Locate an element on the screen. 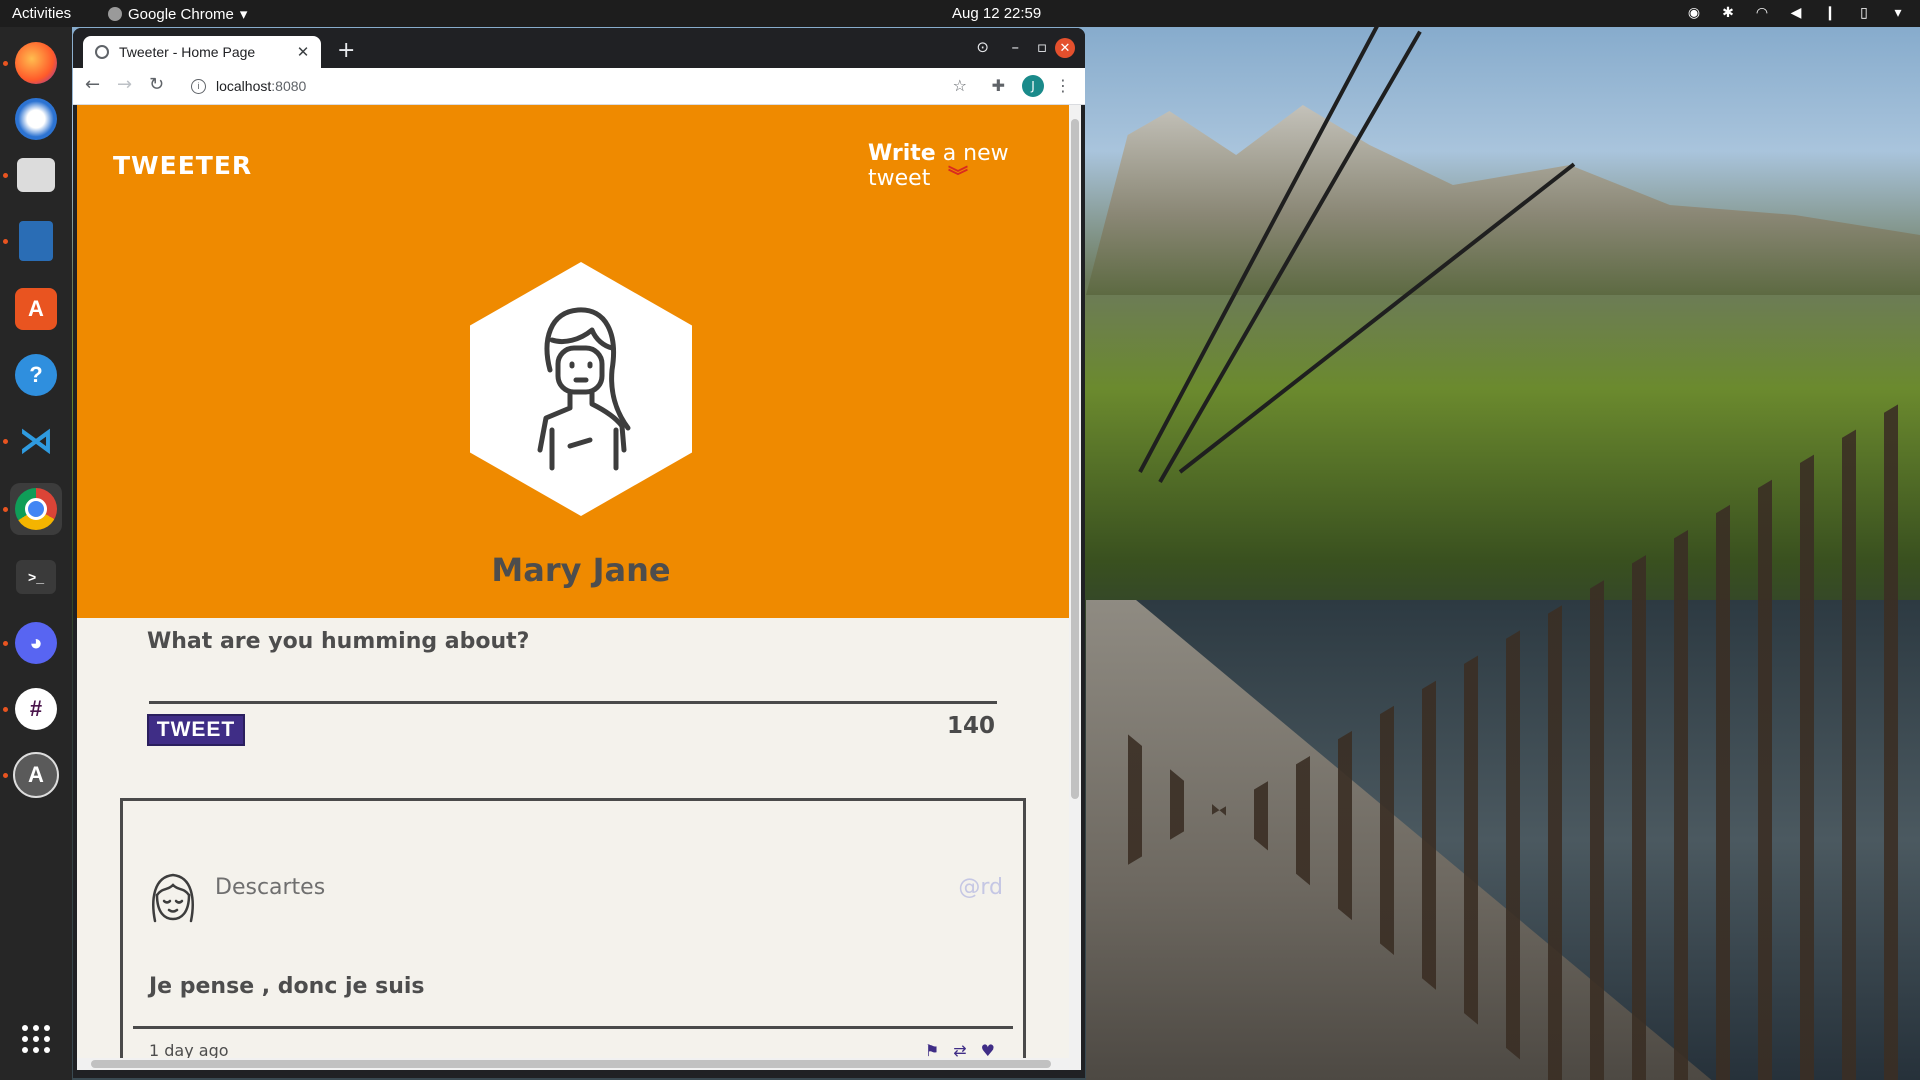 The image size is (1920, 1080). minimize-button: – is located at coordinates (1016, 47).